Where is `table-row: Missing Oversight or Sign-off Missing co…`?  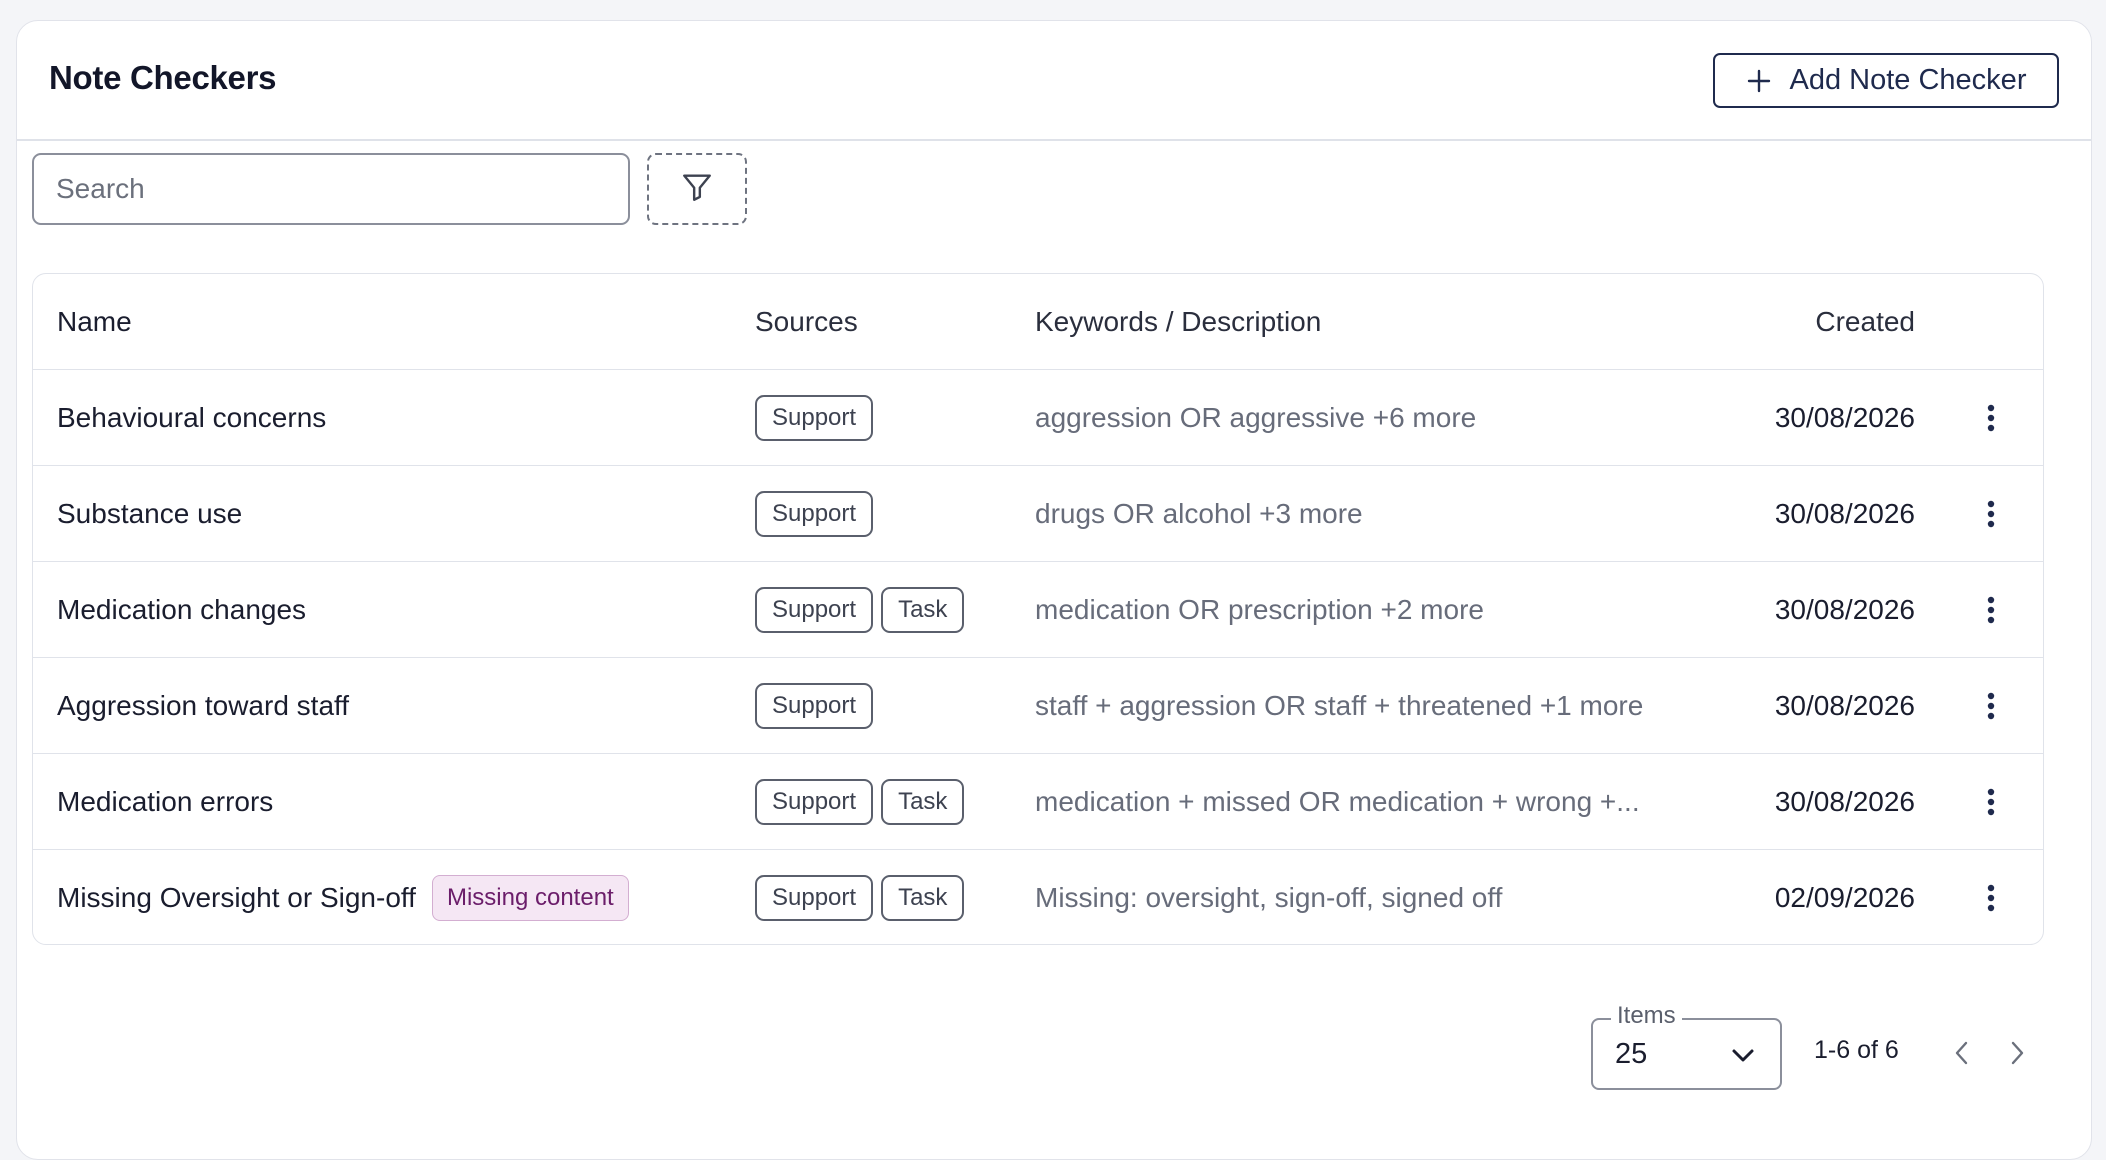 table-row: Missing Oversight or Sign-off Missing co… is located at coordinates (1038, 897).